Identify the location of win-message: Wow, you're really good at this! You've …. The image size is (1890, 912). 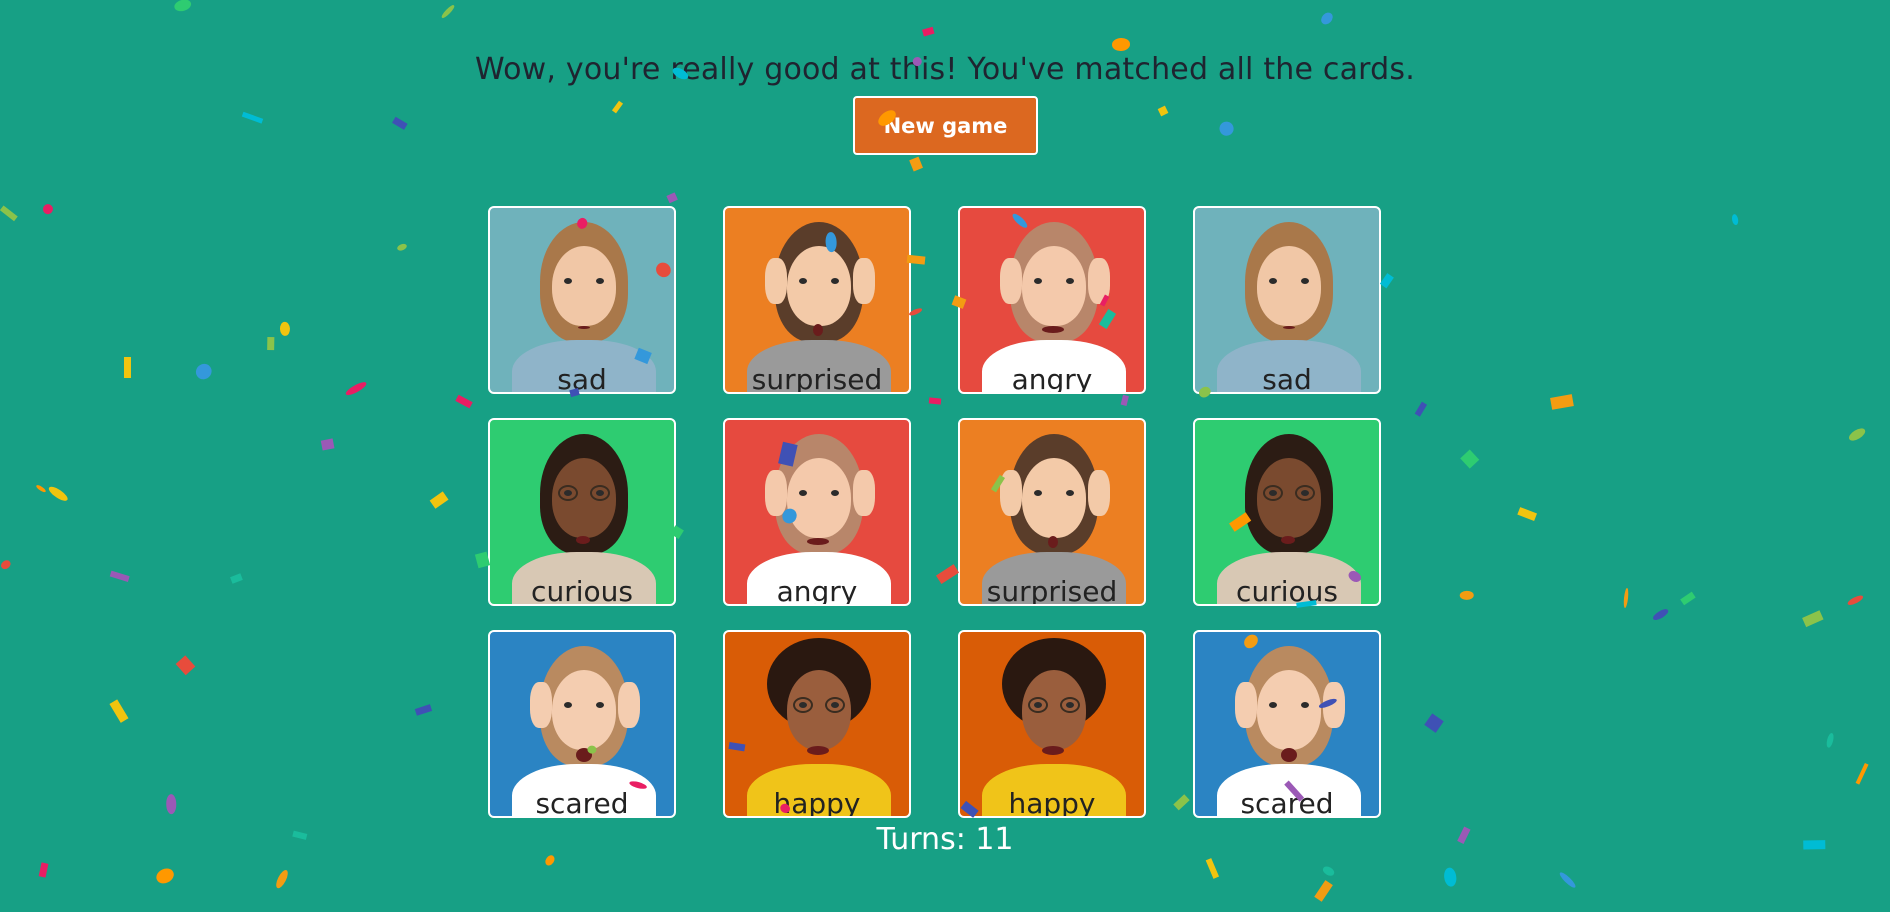
(945, 69).